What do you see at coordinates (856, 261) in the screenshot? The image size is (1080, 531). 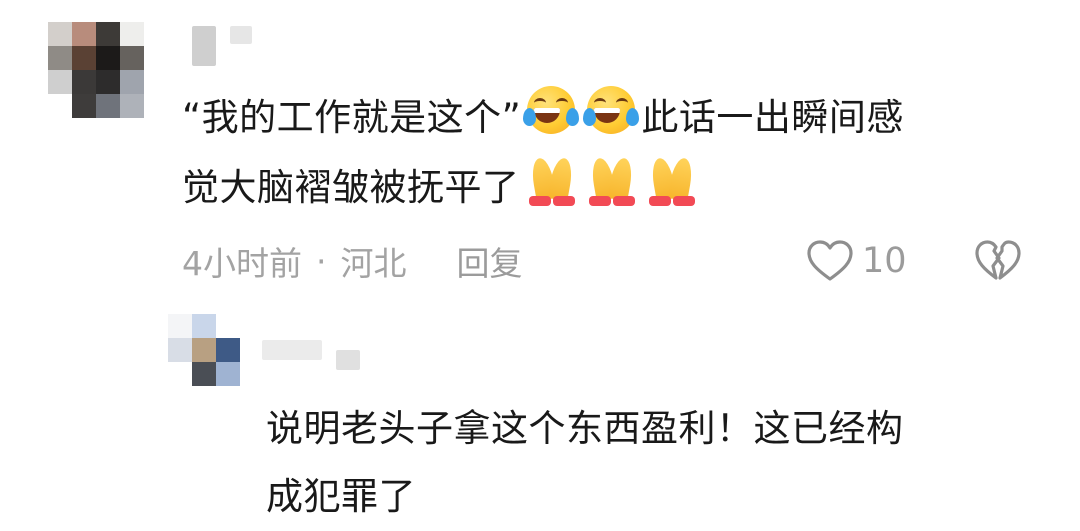 I see `like-button: 10` at bounding box center [856, 261].